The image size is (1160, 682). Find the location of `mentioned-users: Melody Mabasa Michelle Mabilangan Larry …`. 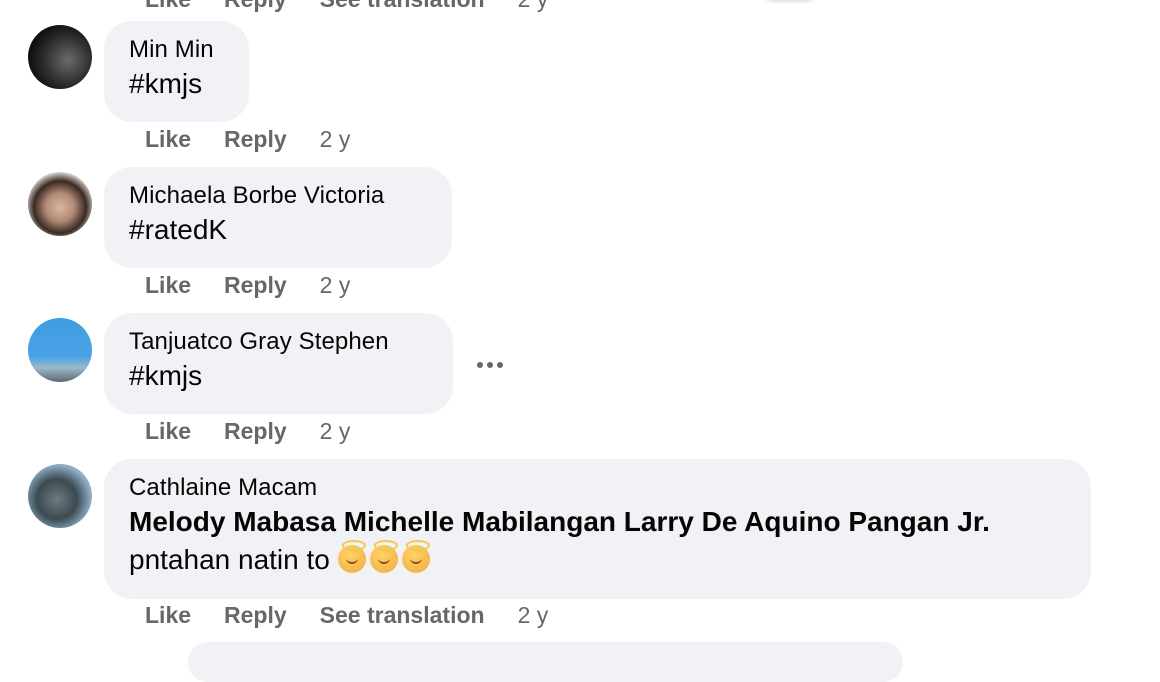

mentioned-users: Melody Mabasa Michelle Mabilangan Larry … is located at coordinates (559, 521).